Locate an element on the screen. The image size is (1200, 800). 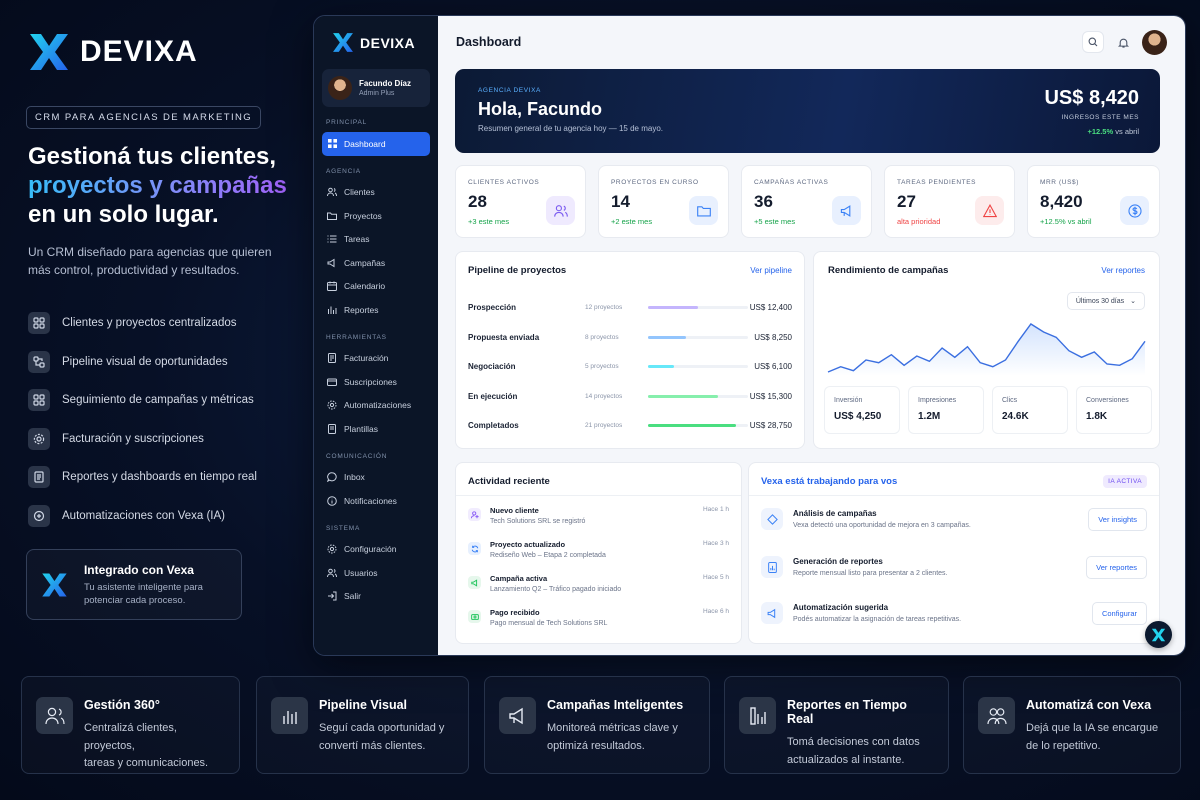
sidebar-item-salir: Salir is located at coordinates (376, 597).